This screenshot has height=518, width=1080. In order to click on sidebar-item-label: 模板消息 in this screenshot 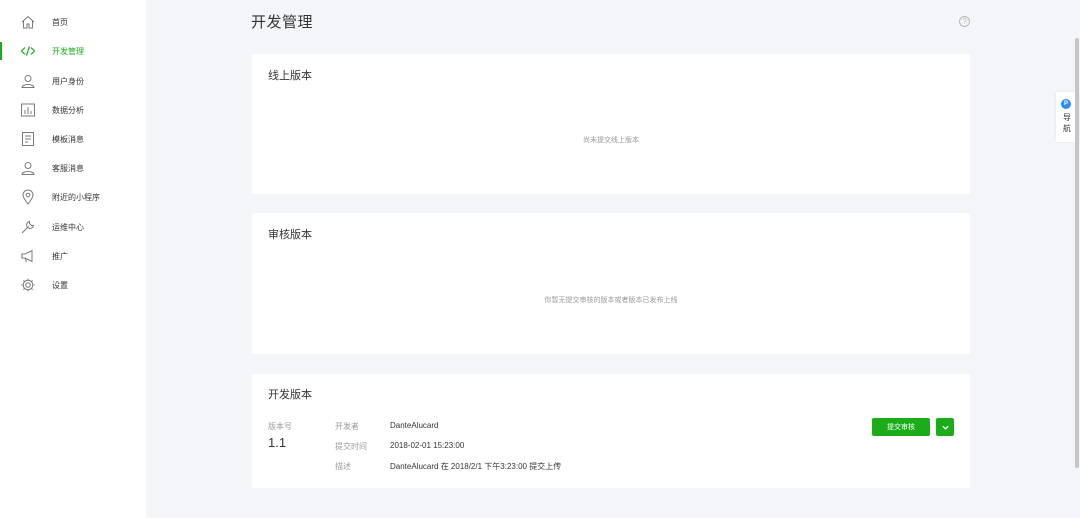, I will do `click(68, 139)`.